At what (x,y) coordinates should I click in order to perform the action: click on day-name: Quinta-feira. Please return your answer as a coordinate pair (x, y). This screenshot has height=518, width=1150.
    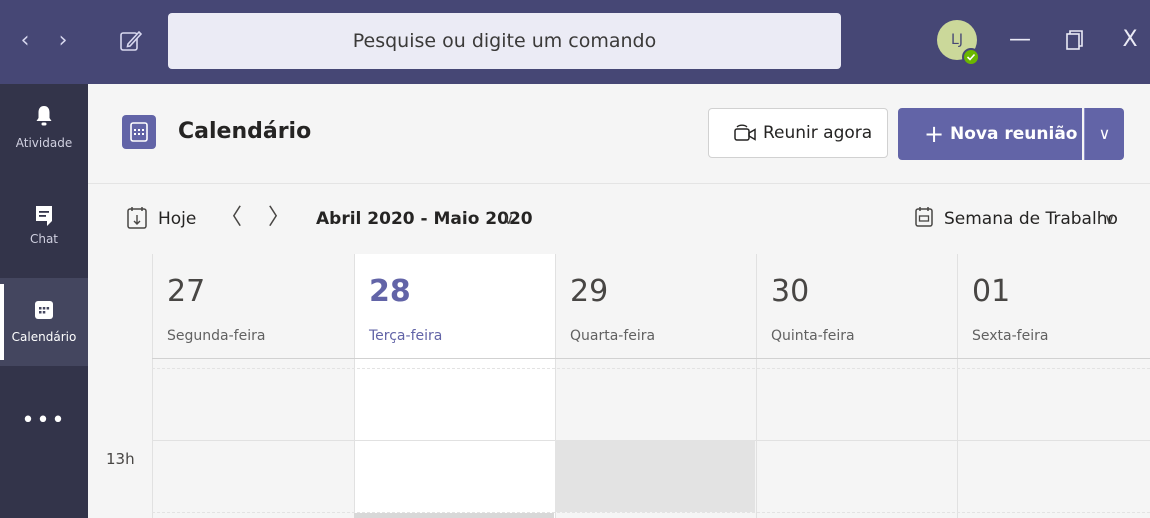
    Looking at the image, I should click on (813, 336).